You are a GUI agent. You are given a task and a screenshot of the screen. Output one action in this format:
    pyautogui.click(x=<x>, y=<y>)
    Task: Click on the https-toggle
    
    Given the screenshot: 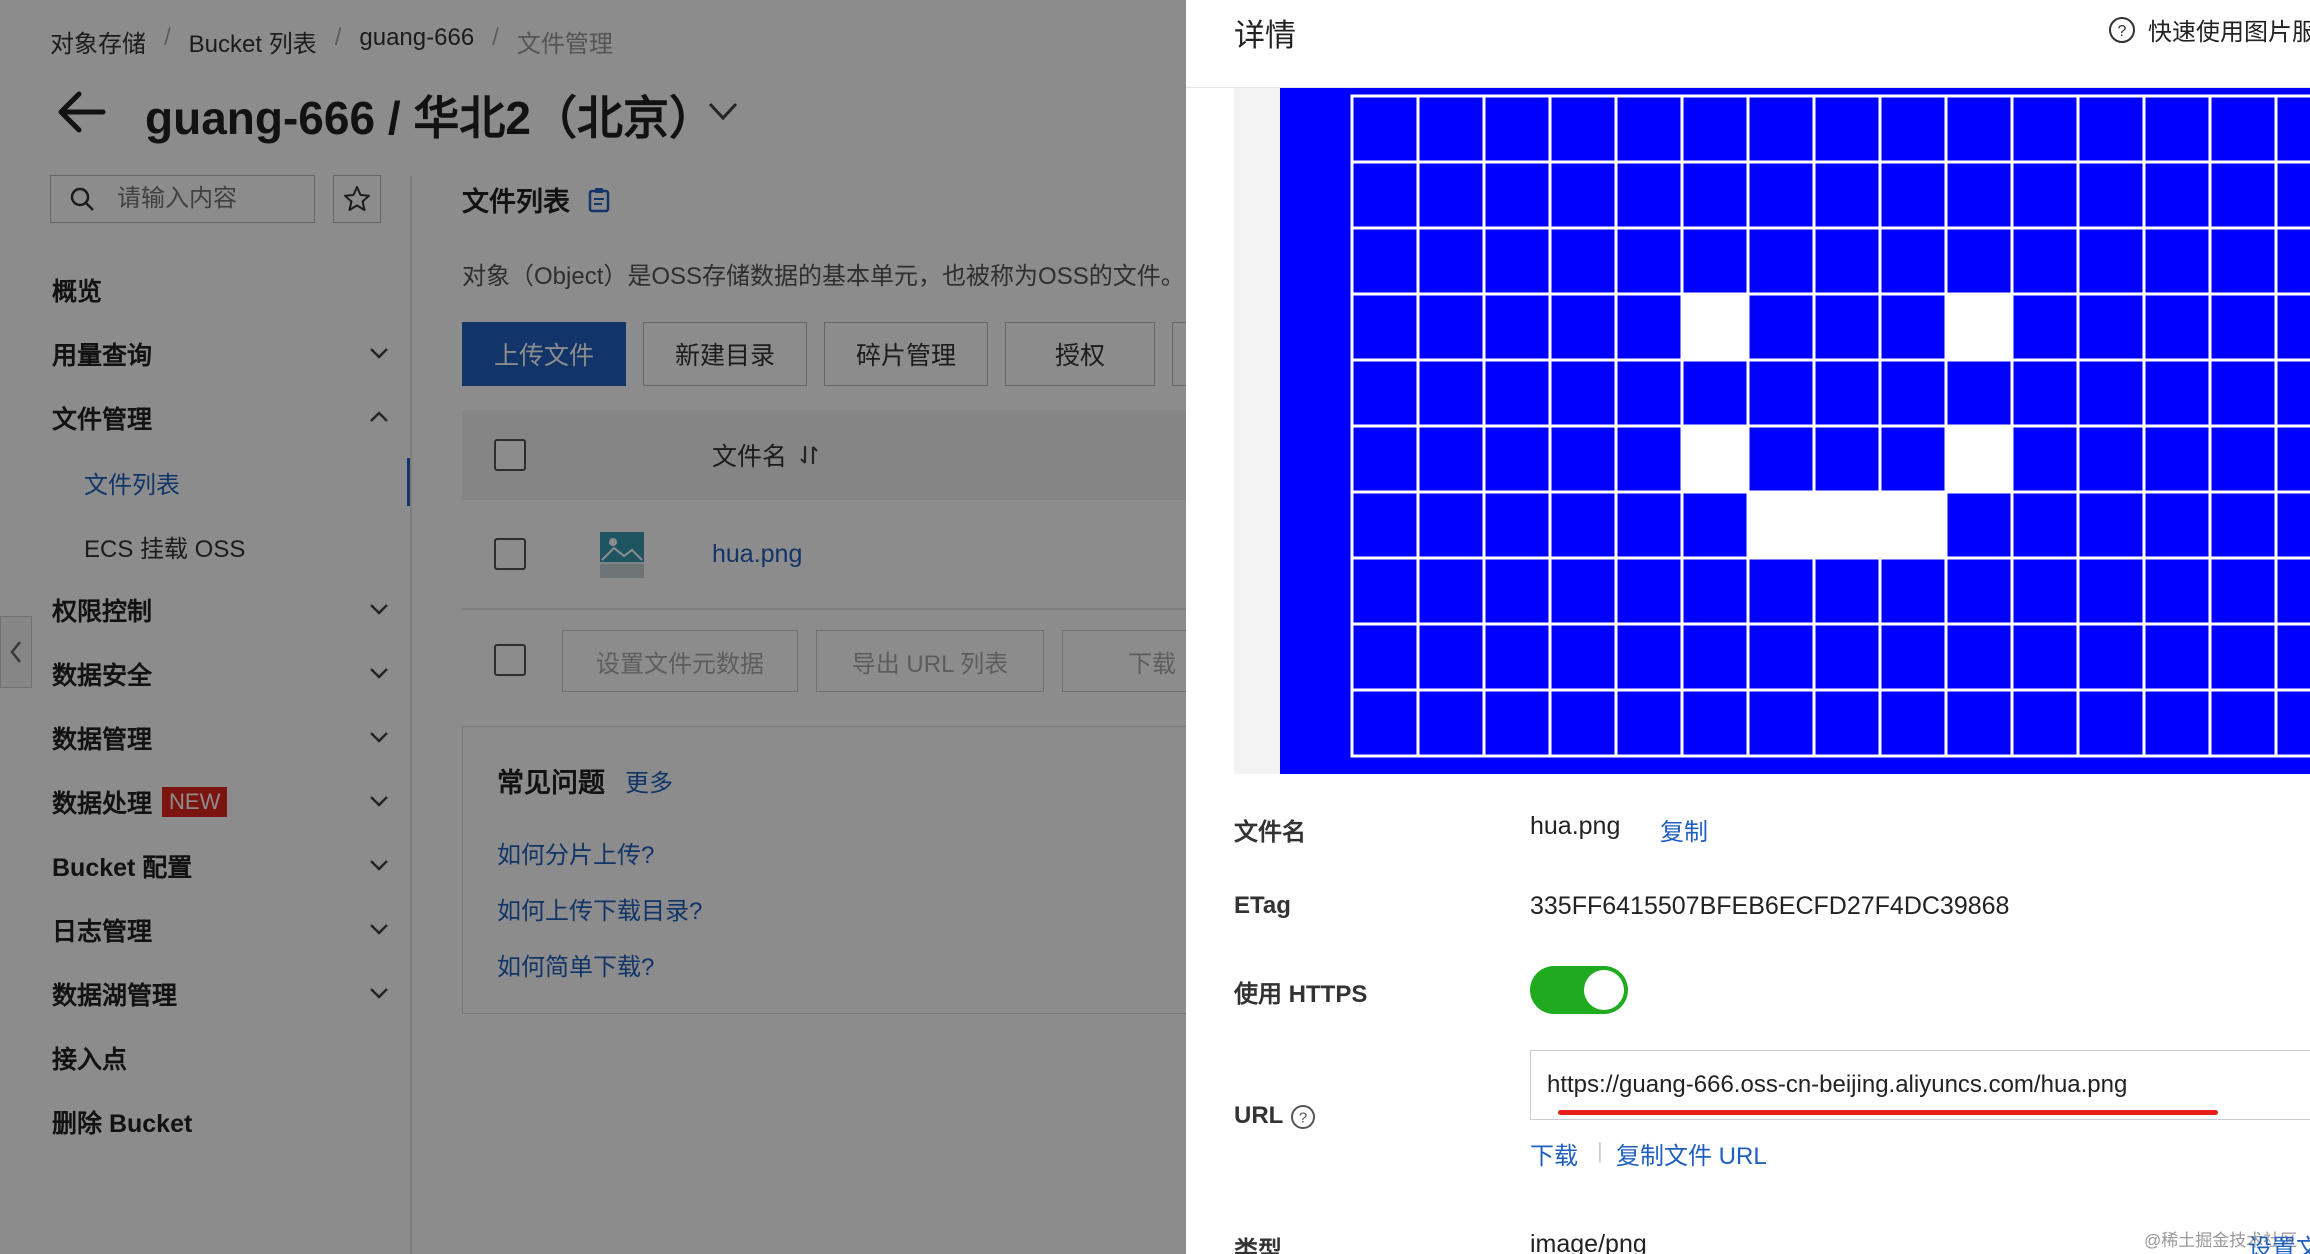 What is the action you would take?
    pyautogui.click(x=1579, y=990)
    